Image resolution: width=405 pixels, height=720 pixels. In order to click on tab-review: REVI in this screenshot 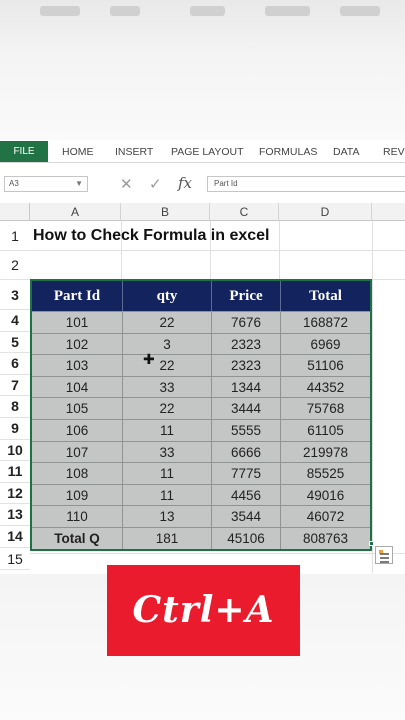, I will do `click(394, 152)`.